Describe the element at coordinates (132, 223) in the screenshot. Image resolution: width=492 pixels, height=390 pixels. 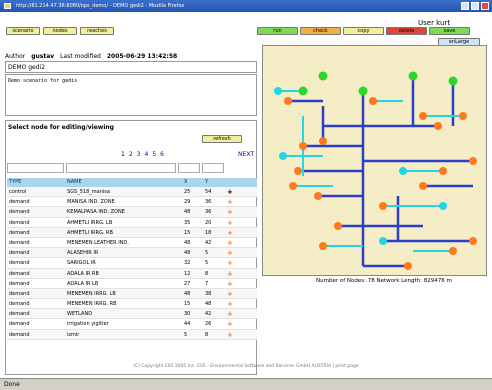
I see `table-row: demand AHMETLI IRRG. LB 35 20 +` at that location.